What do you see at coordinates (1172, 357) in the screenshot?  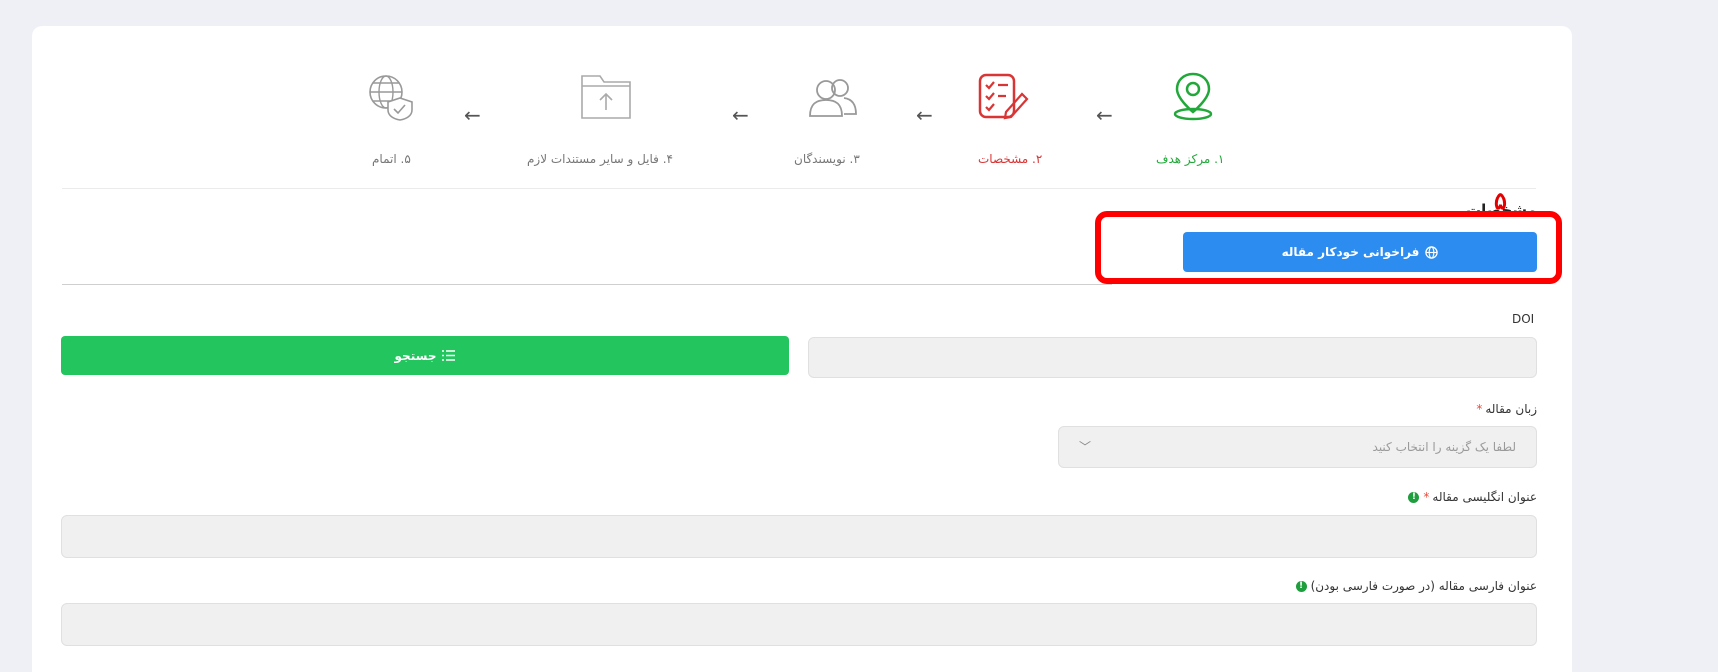 I see `doi-input` at bounding box center [1172, 357].